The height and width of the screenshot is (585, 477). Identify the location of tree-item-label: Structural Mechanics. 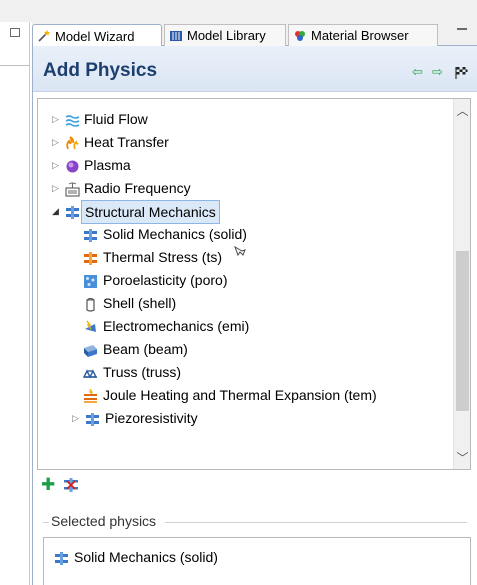
(150, 212).